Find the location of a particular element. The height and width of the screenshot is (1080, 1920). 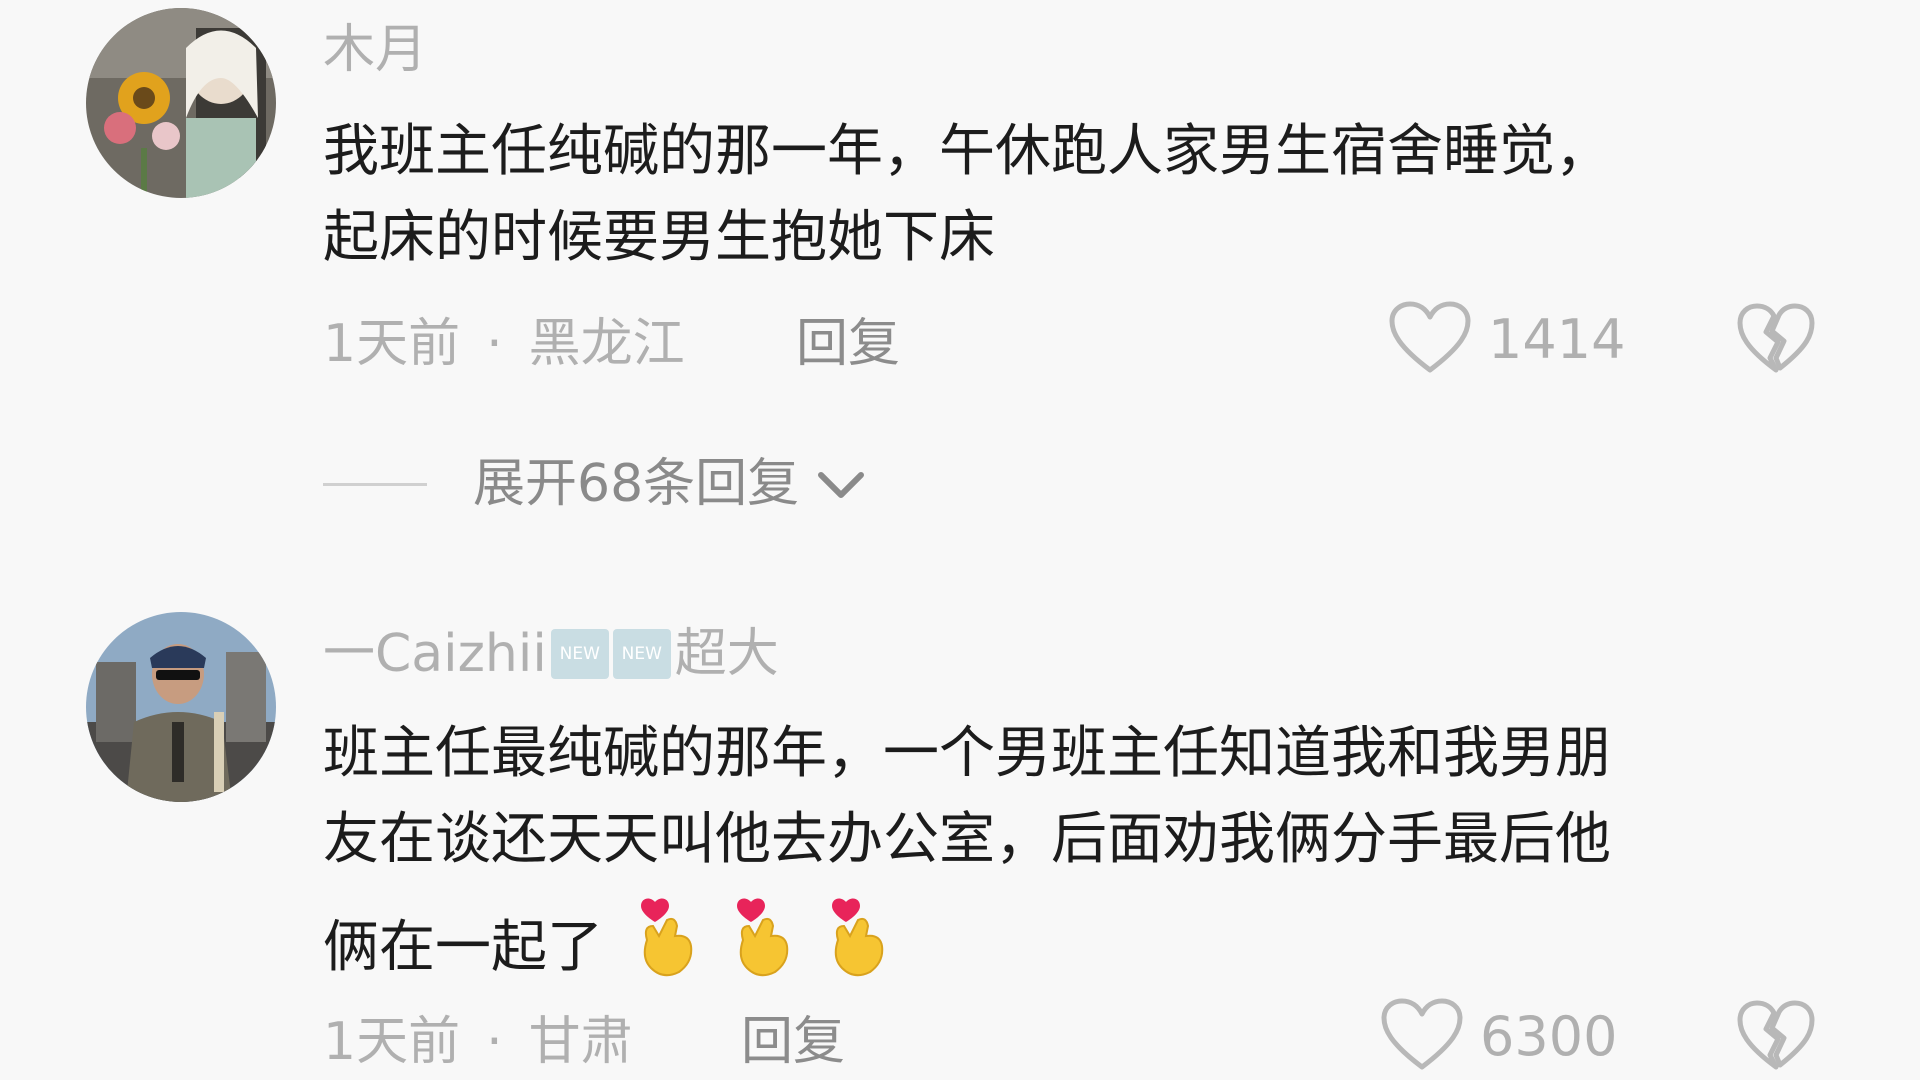

like-count: 1414 is located at coordinates (1557, 339).